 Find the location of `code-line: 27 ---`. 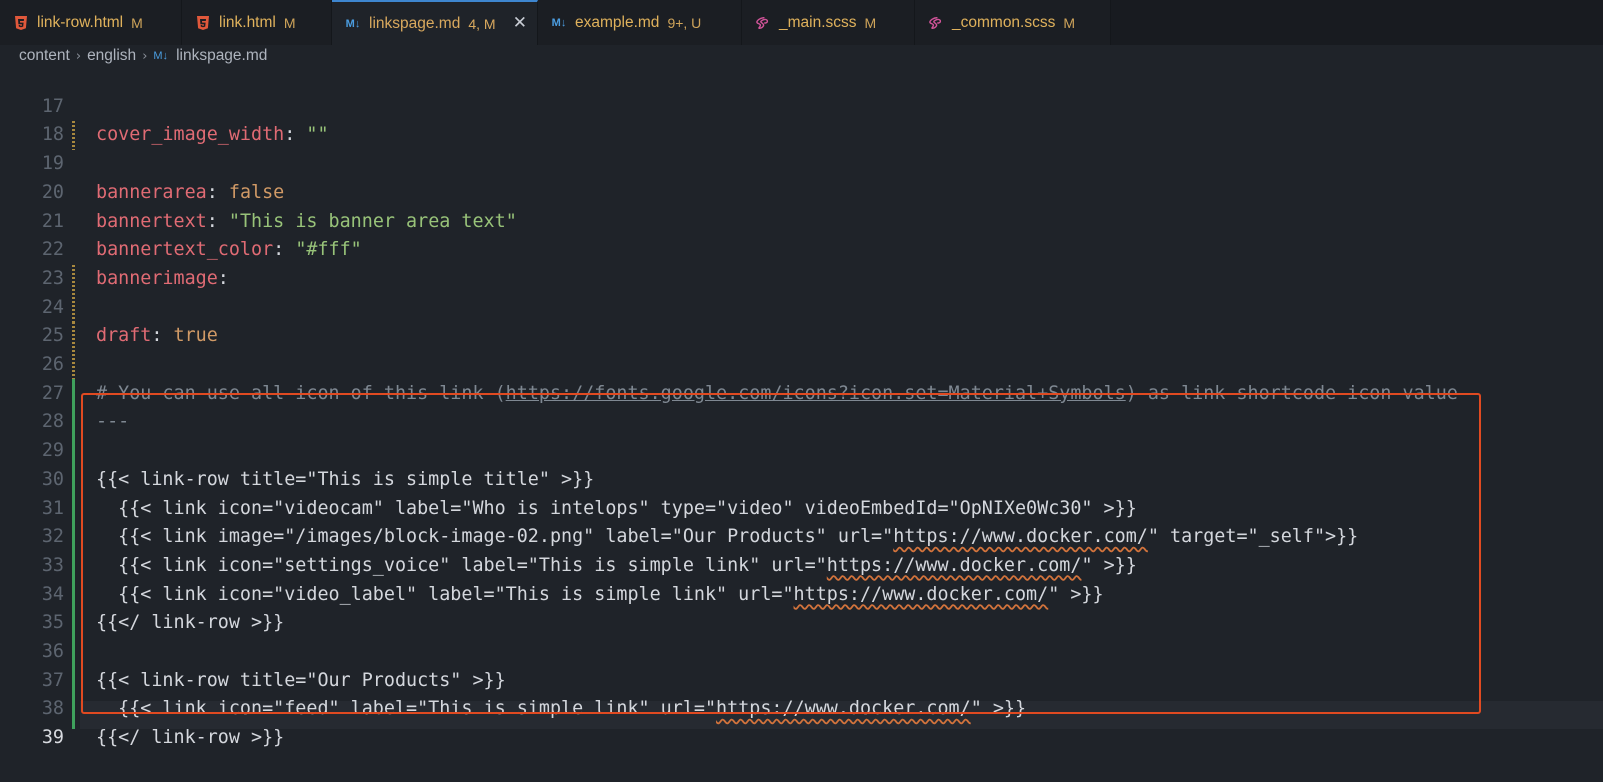

code-line: 27 --- is located at coordinates (801, 392).